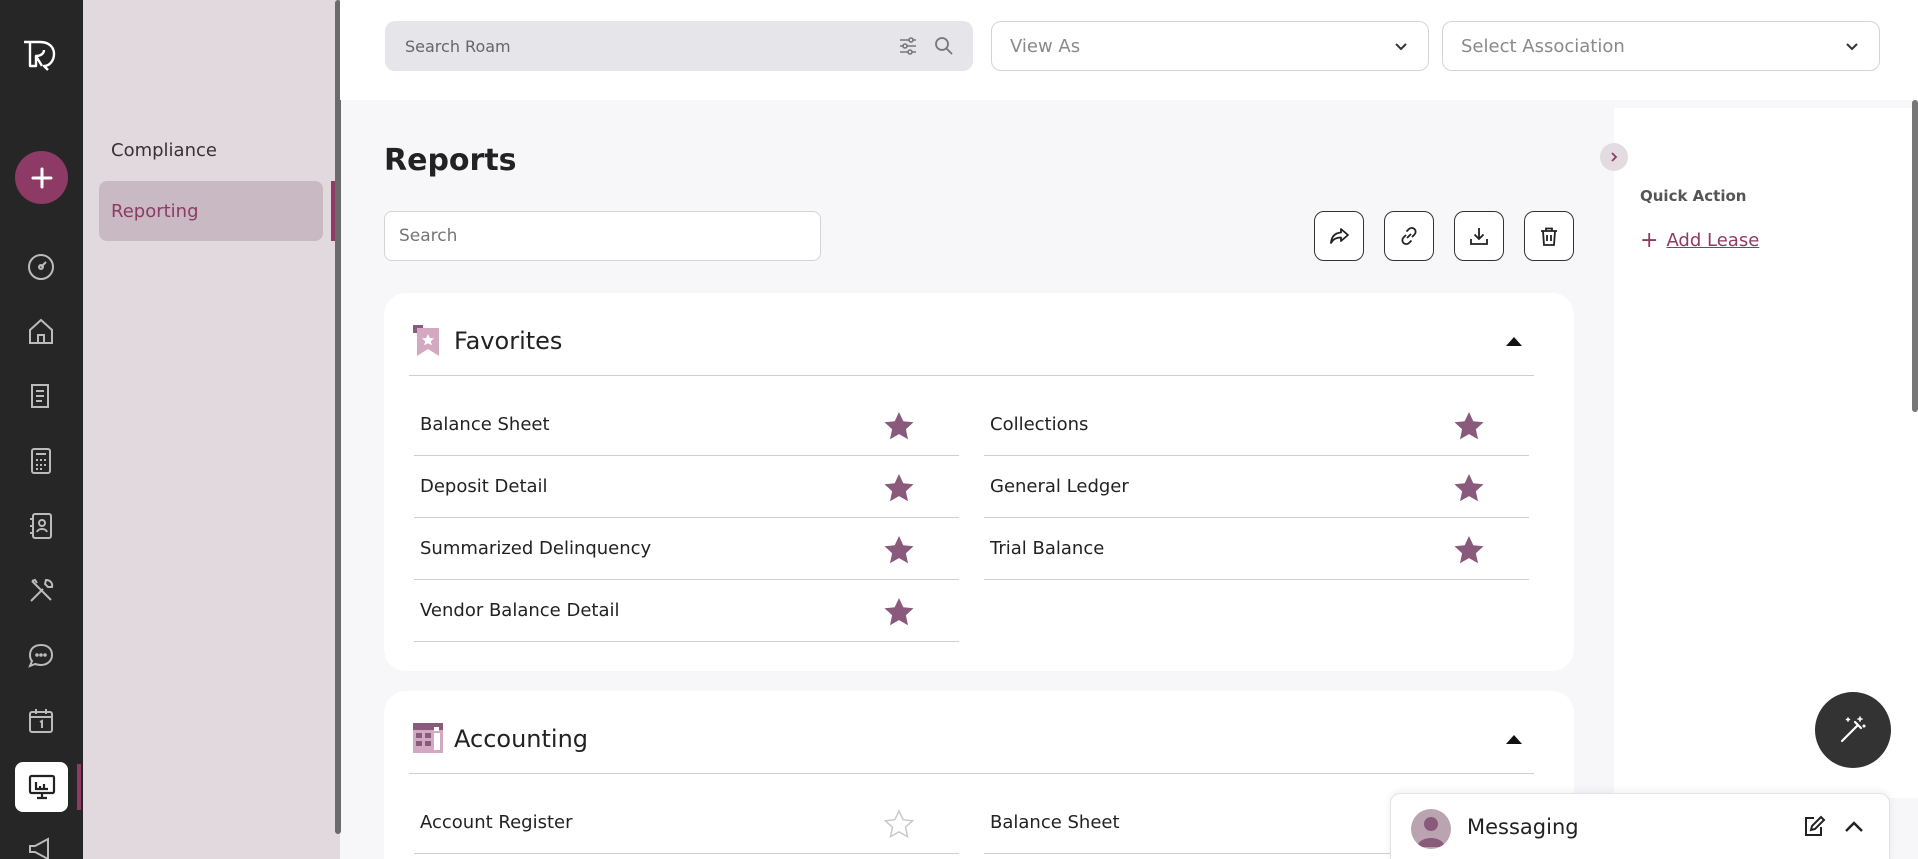  What do you see at coordinates (427, 343) in the screenshot?
I see `bookmark-star-icon` at bounding box center [427, 343].